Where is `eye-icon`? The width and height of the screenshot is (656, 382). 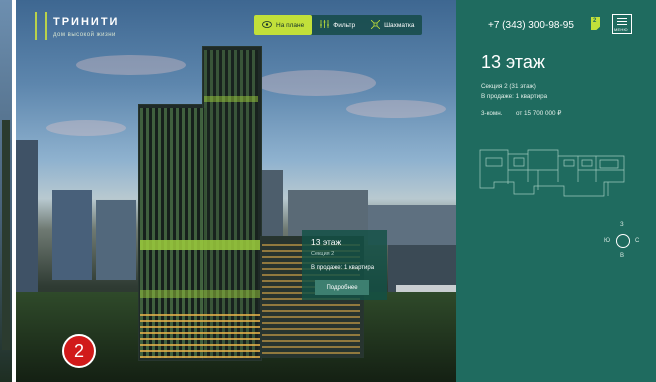 eye-icon is located at coordinates (267, 25).